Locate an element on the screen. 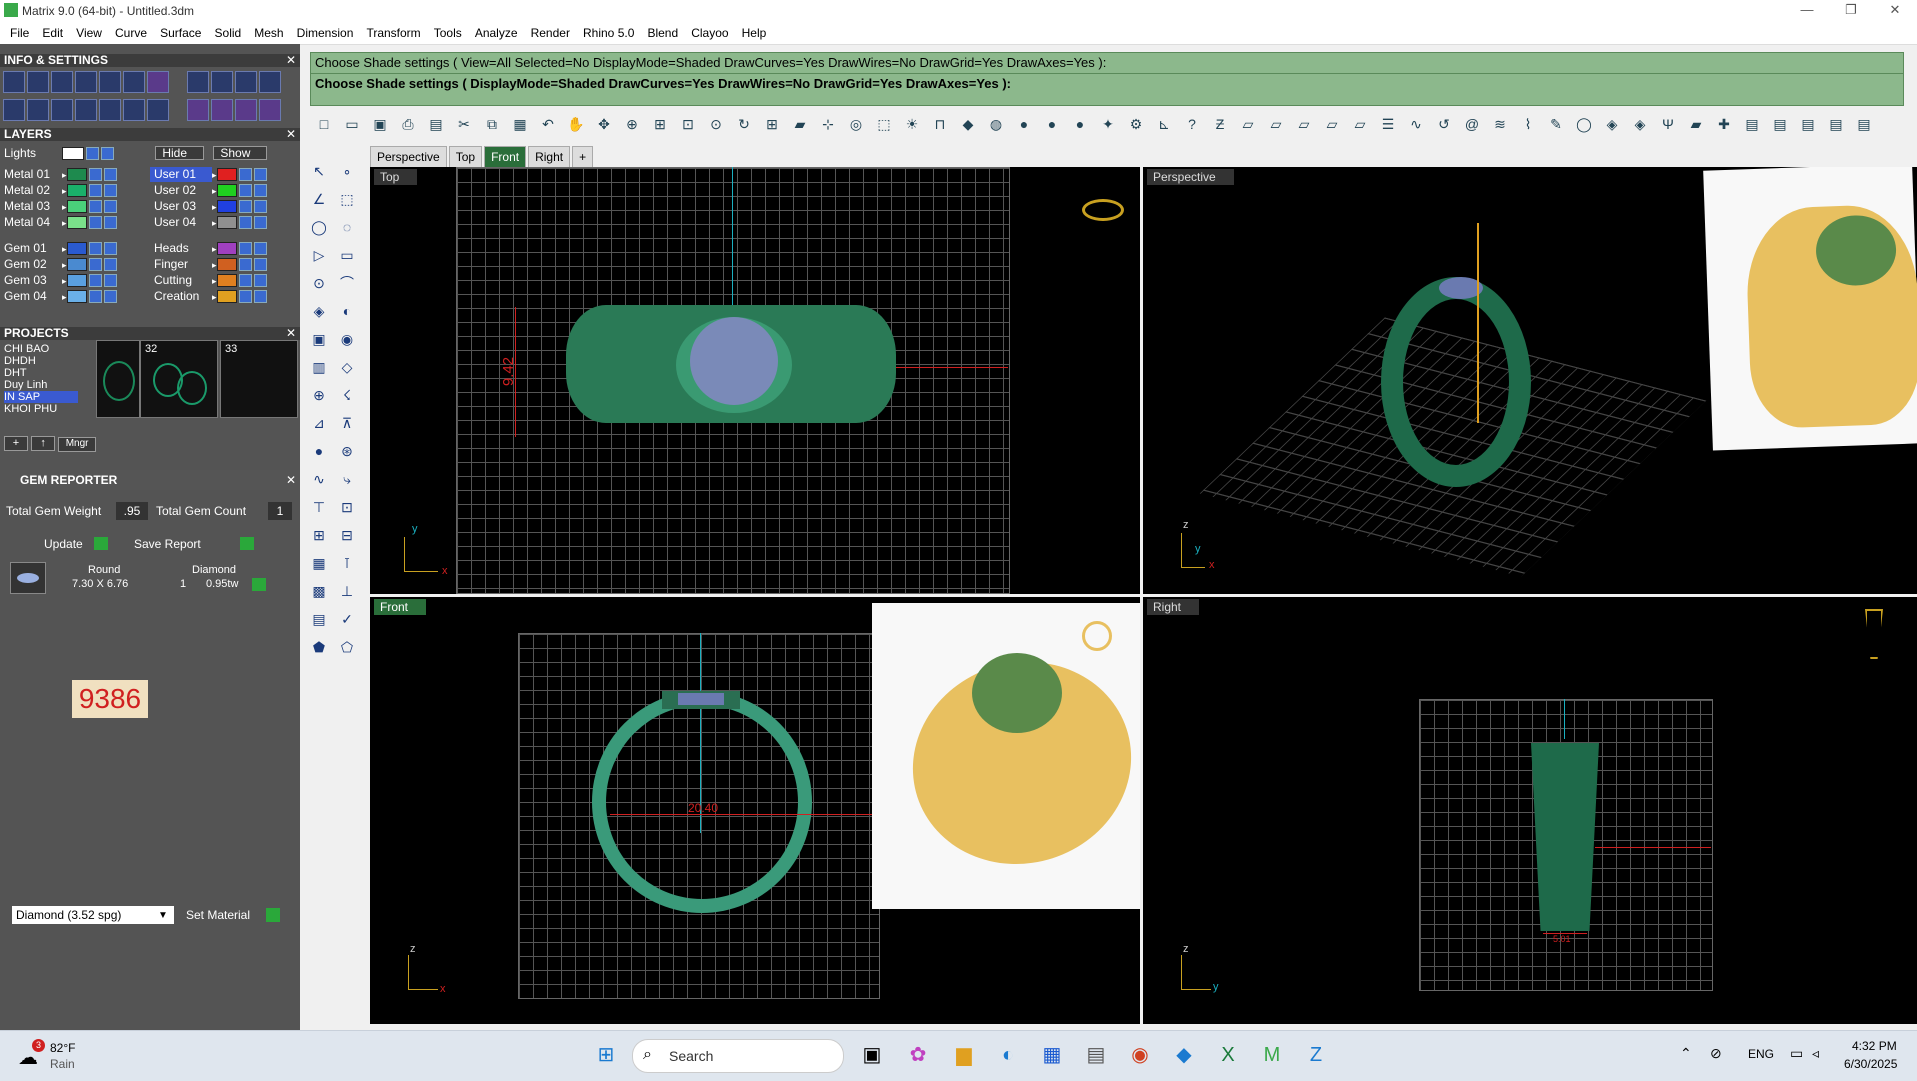 The image size is (1917, 1081). chevron-down-icon: ▼ is located at coordinates (163, 915).